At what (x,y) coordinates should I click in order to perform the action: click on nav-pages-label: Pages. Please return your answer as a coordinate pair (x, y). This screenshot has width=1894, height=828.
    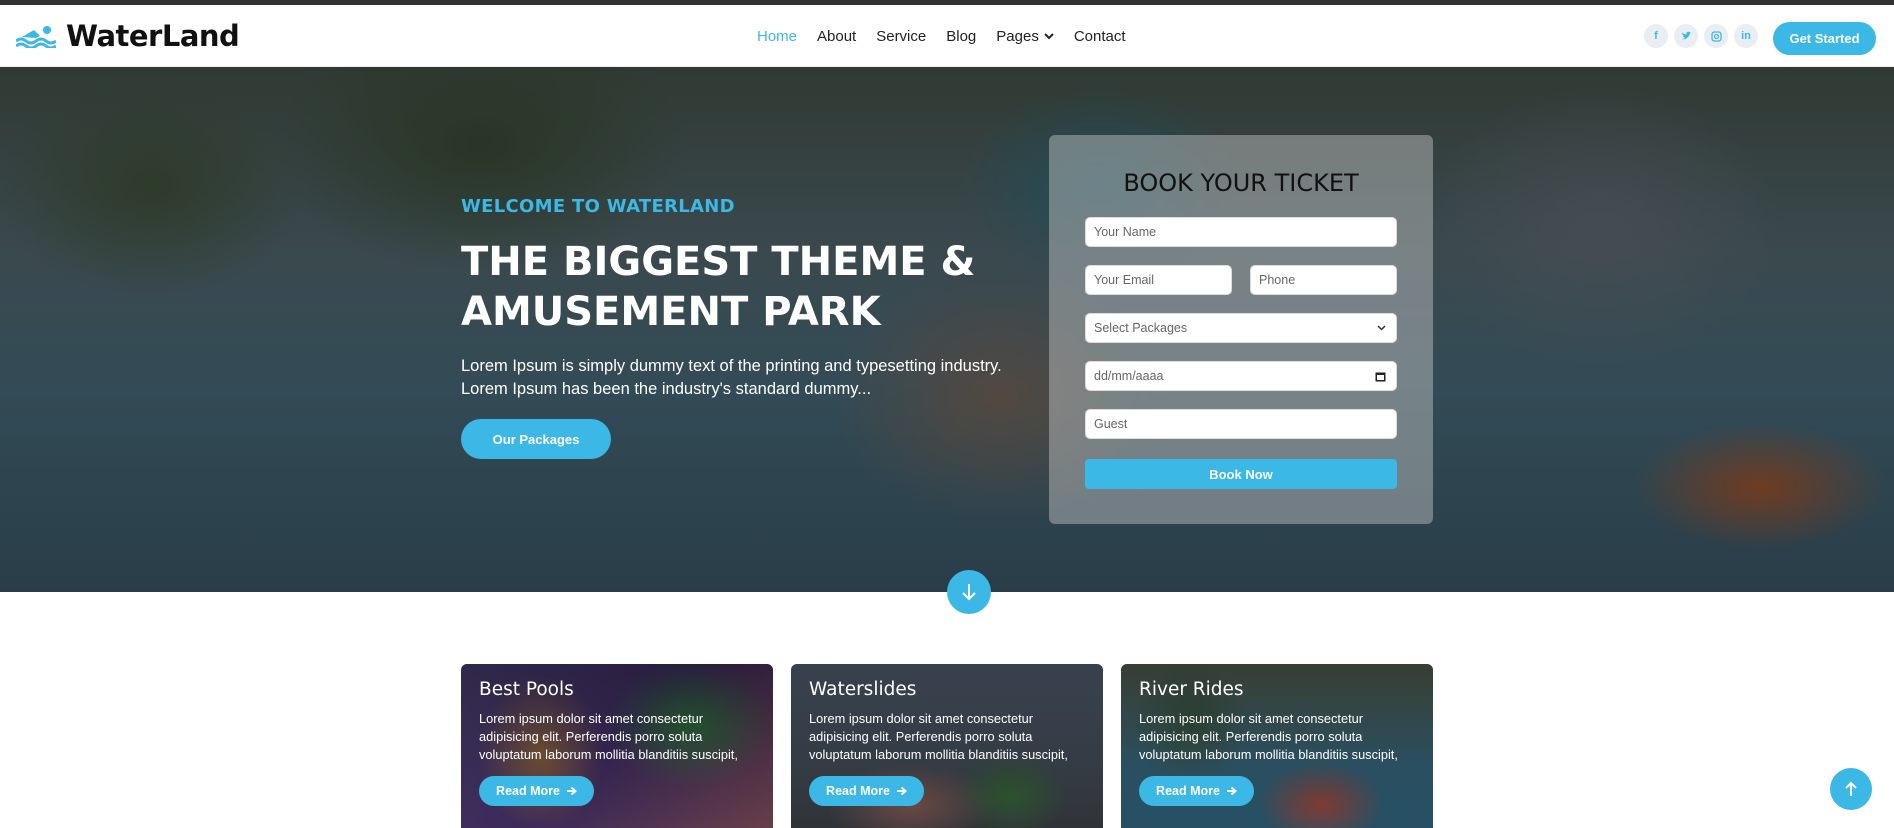
    Looking at the image, I should click on (1017, 36).